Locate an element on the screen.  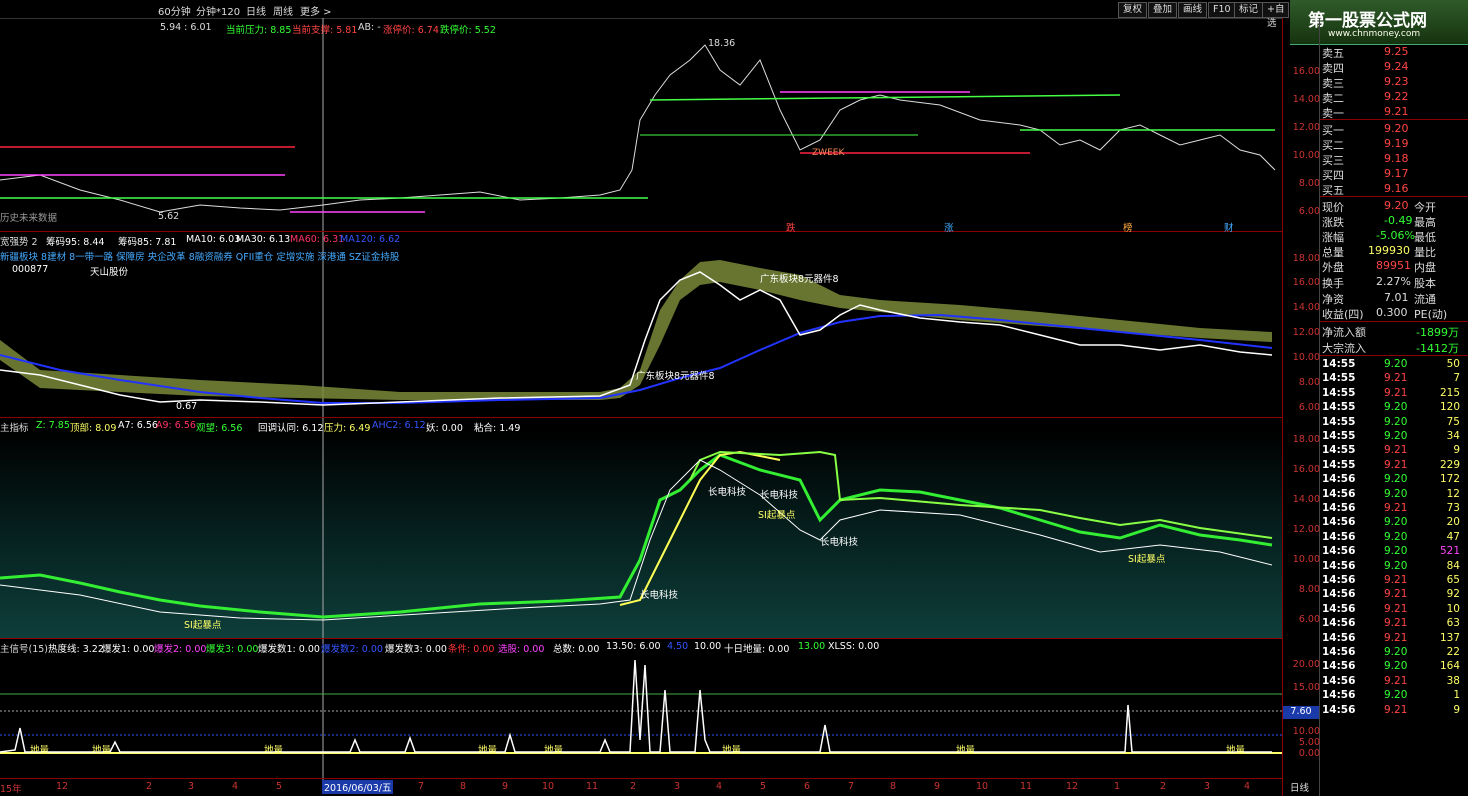
p2-yaxis-5: 8.00 is located at coordinates (1309, 382).